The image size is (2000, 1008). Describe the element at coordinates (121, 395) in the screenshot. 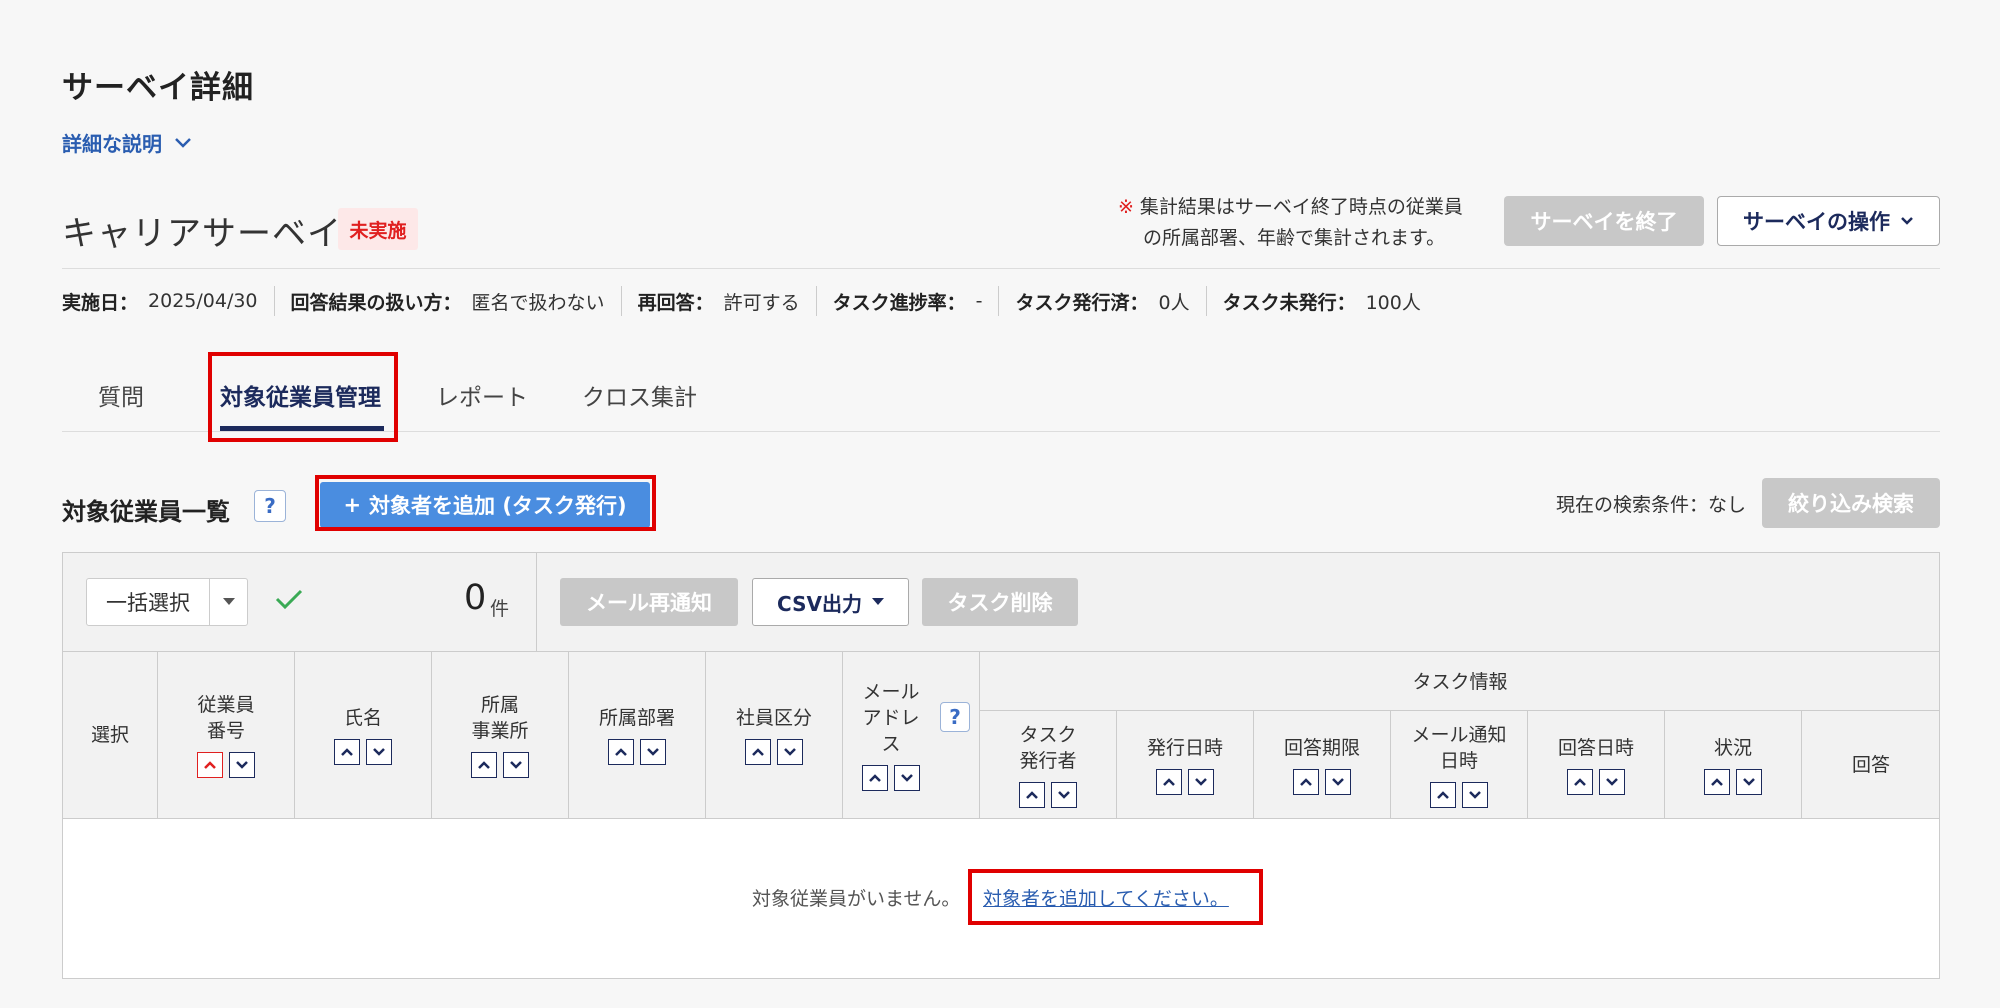

I see `tab-questions: 質問` at that location.